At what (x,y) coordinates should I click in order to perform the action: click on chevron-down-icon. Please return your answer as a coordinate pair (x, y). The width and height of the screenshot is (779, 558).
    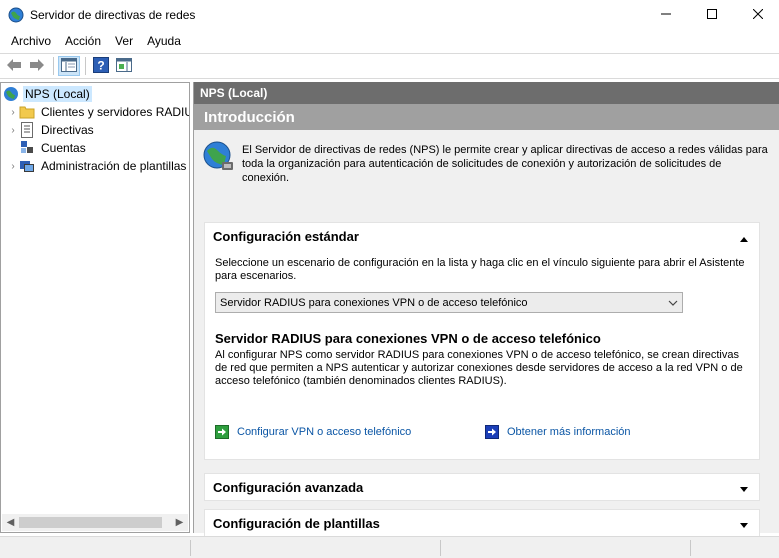
    Looking at the image, I should click on (673, 304).